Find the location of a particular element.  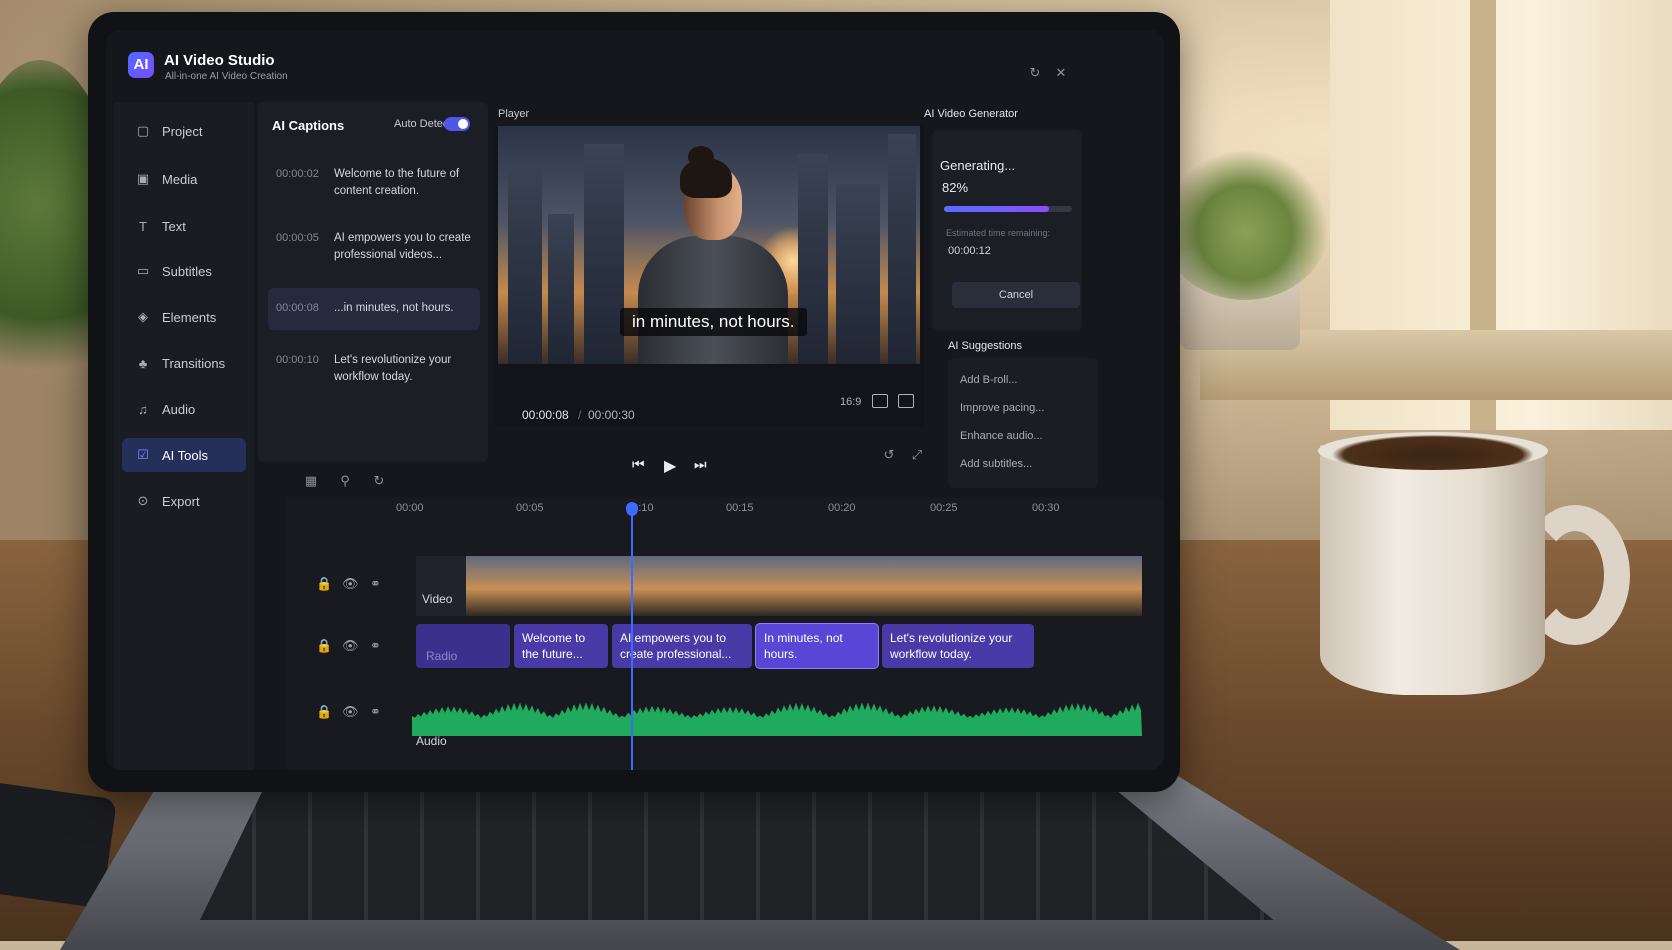

video-frame: in minutes, not hours. is located at coordinates (709, 245).